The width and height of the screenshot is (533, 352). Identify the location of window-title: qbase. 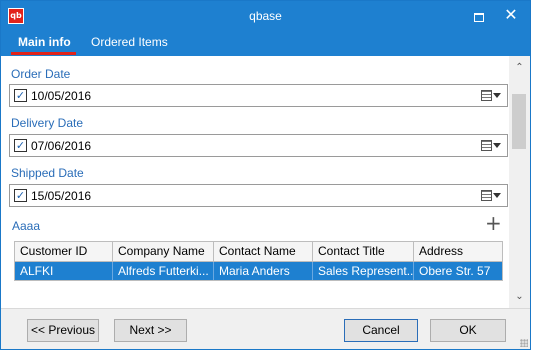
(265, 16).